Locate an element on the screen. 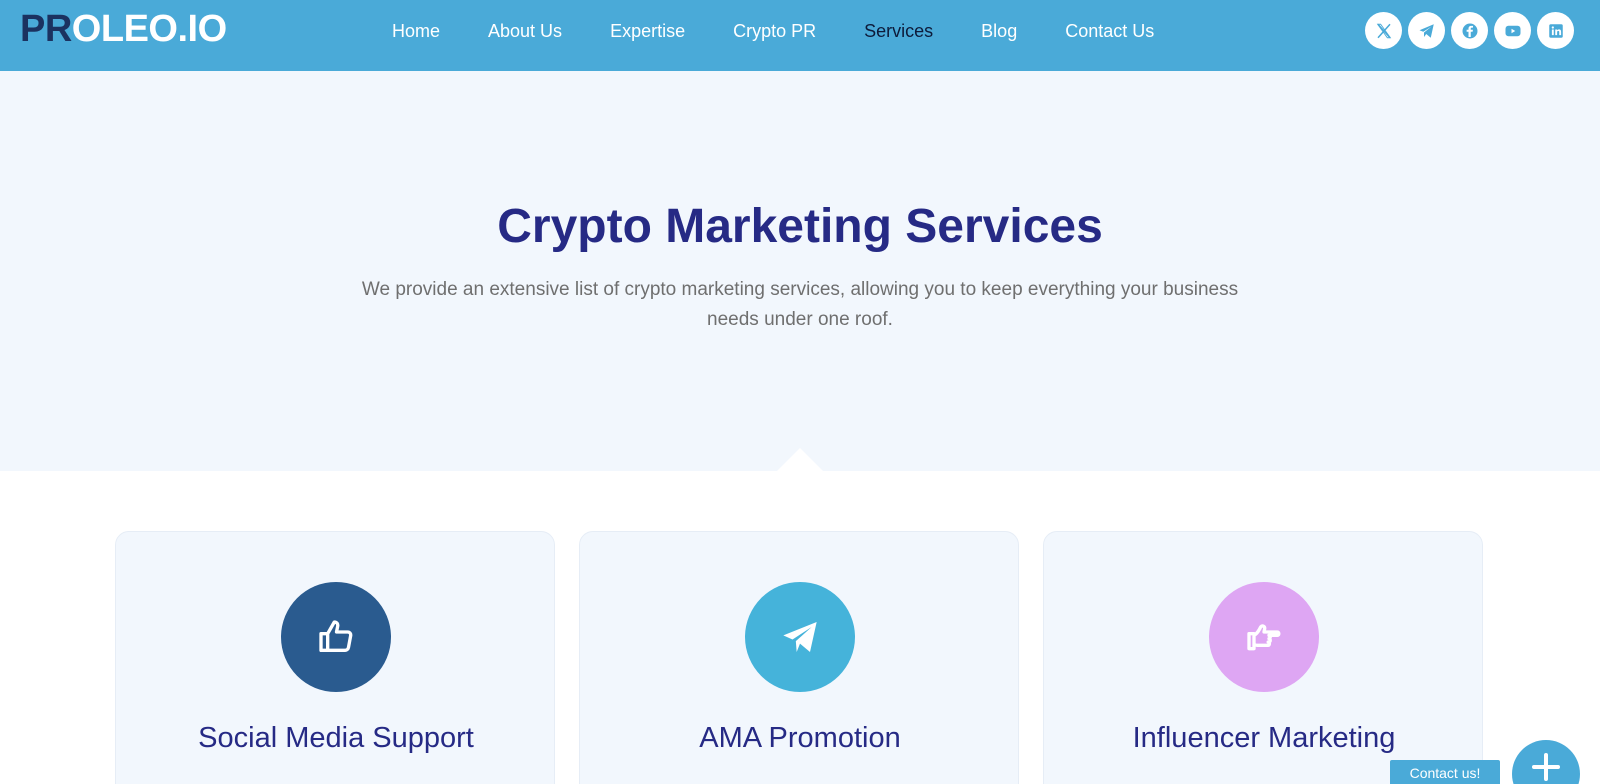  logo-text: OLEO.IO is located at coordinates (149, 28).